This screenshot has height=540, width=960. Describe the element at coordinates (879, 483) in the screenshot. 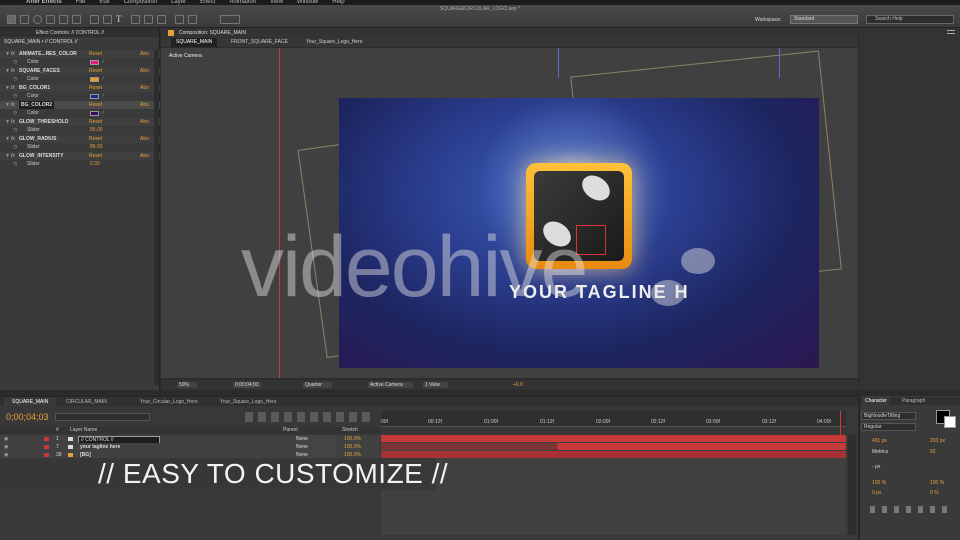

I see `vertical-scale-value: 100 %` at that location.